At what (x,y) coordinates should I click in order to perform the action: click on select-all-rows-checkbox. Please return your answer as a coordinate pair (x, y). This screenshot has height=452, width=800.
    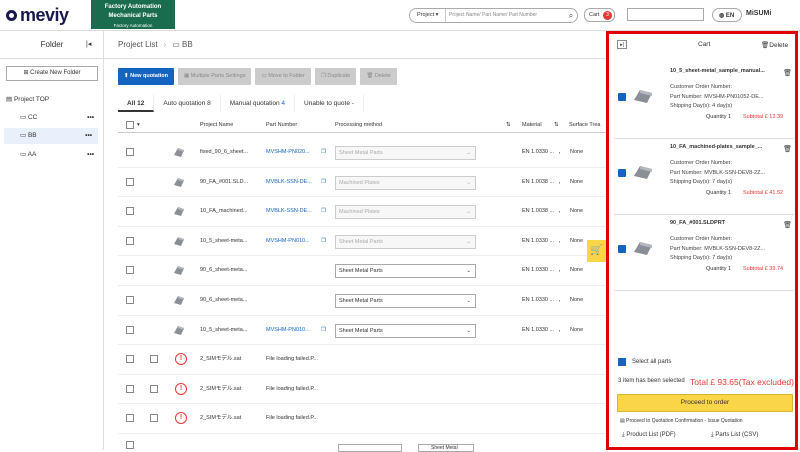
    Looking at the image, I should click on (130, 125).